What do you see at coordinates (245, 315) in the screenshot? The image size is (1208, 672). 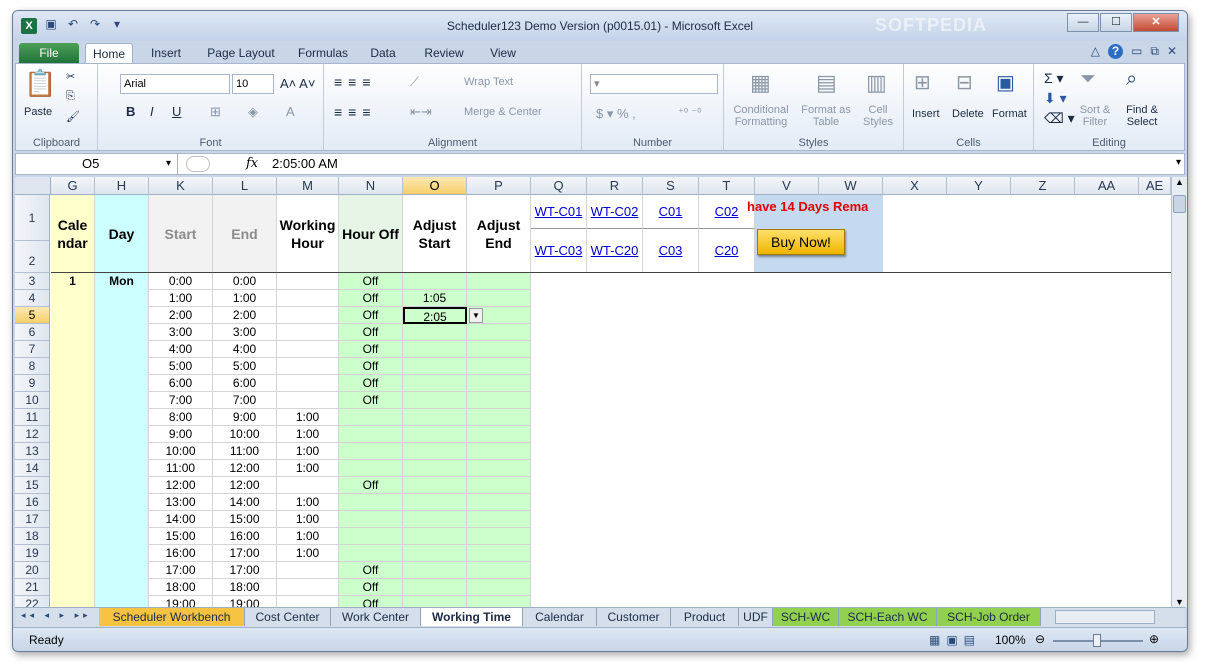 I see `end-cell: 2:00` at bounding box center [245, 315].